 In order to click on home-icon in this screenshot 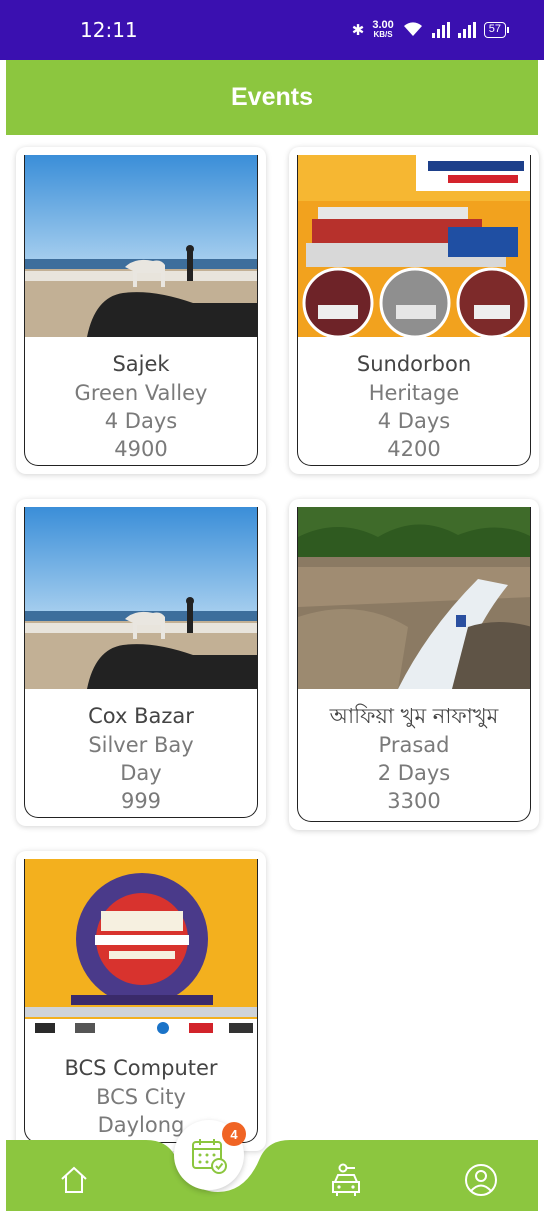, I will do `click(74, 1179)`.